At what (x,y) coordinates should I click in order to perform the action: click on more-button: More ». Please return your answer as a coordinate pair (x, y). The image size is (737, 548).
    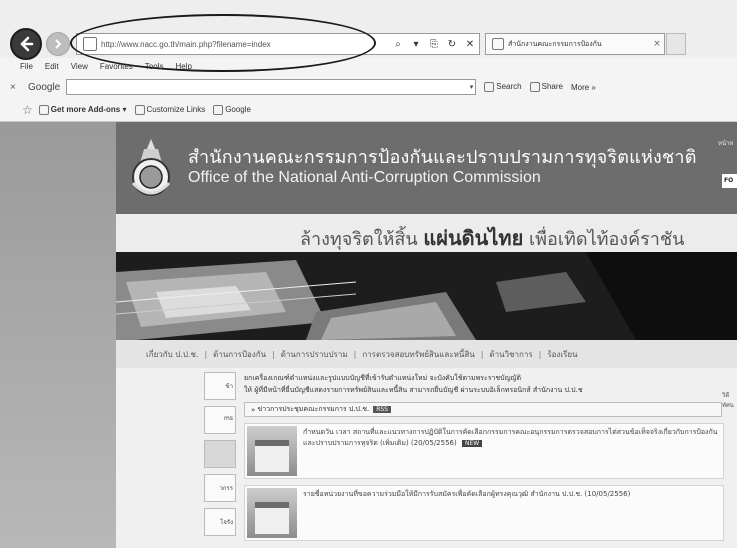
    Looking at the image, I should click on (583, 87).